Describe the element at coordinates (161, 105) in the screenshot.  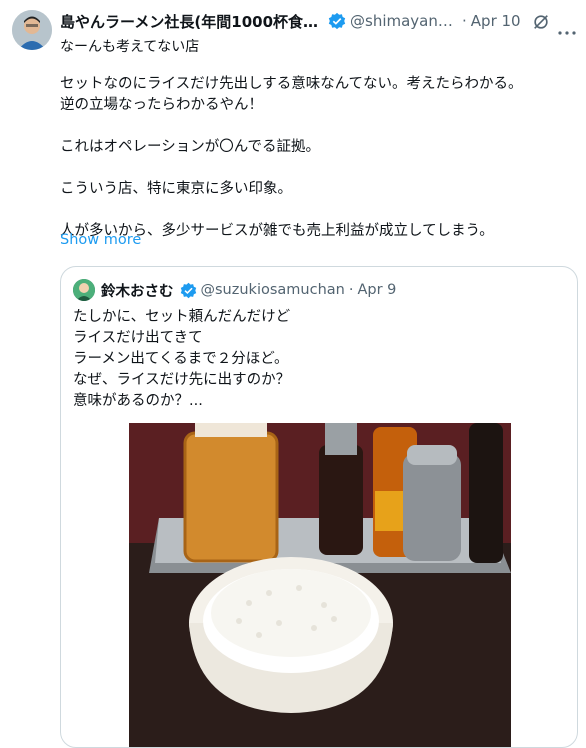
I see `body-line: 逆の立場なったらわかるやん！` at that location.